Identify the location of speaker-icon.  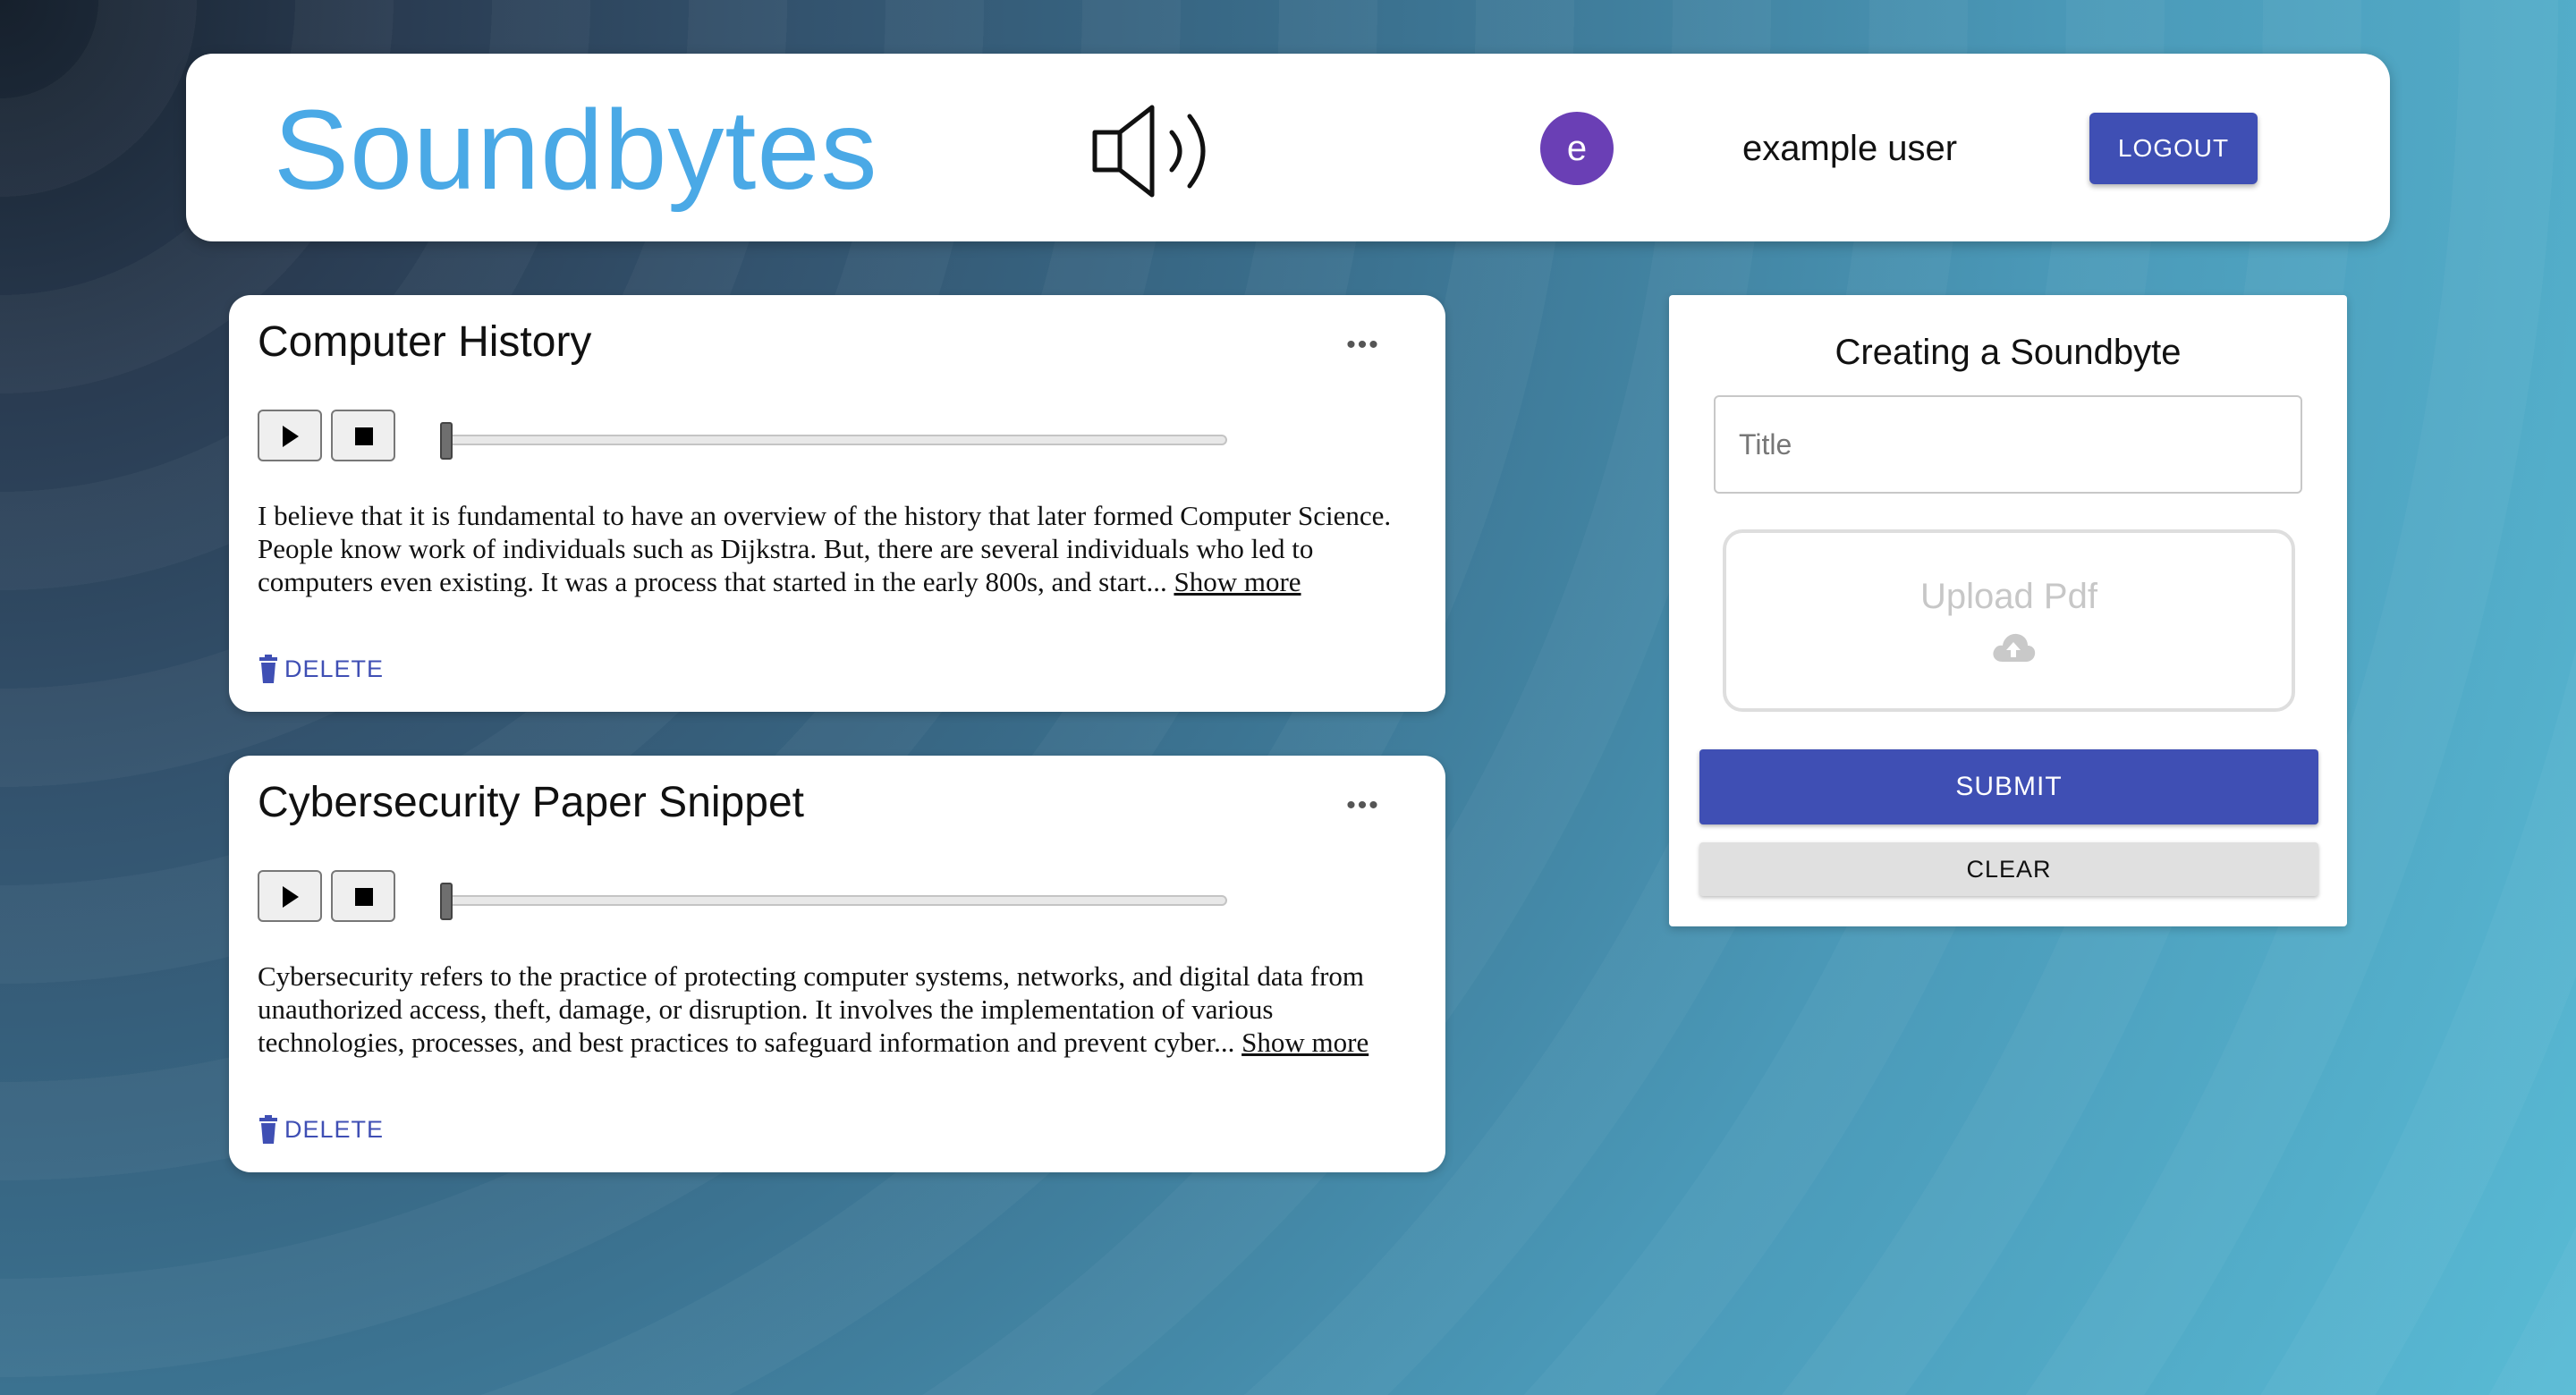
(1149, 151).